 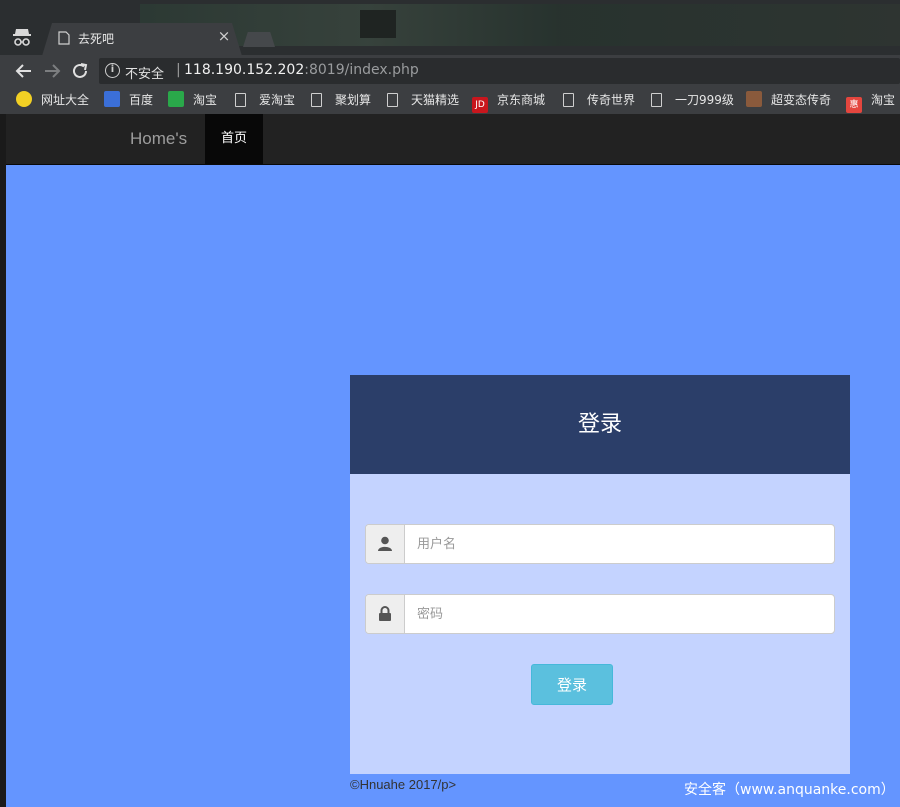 I want to click on password-input, so click(x=620, y=614).